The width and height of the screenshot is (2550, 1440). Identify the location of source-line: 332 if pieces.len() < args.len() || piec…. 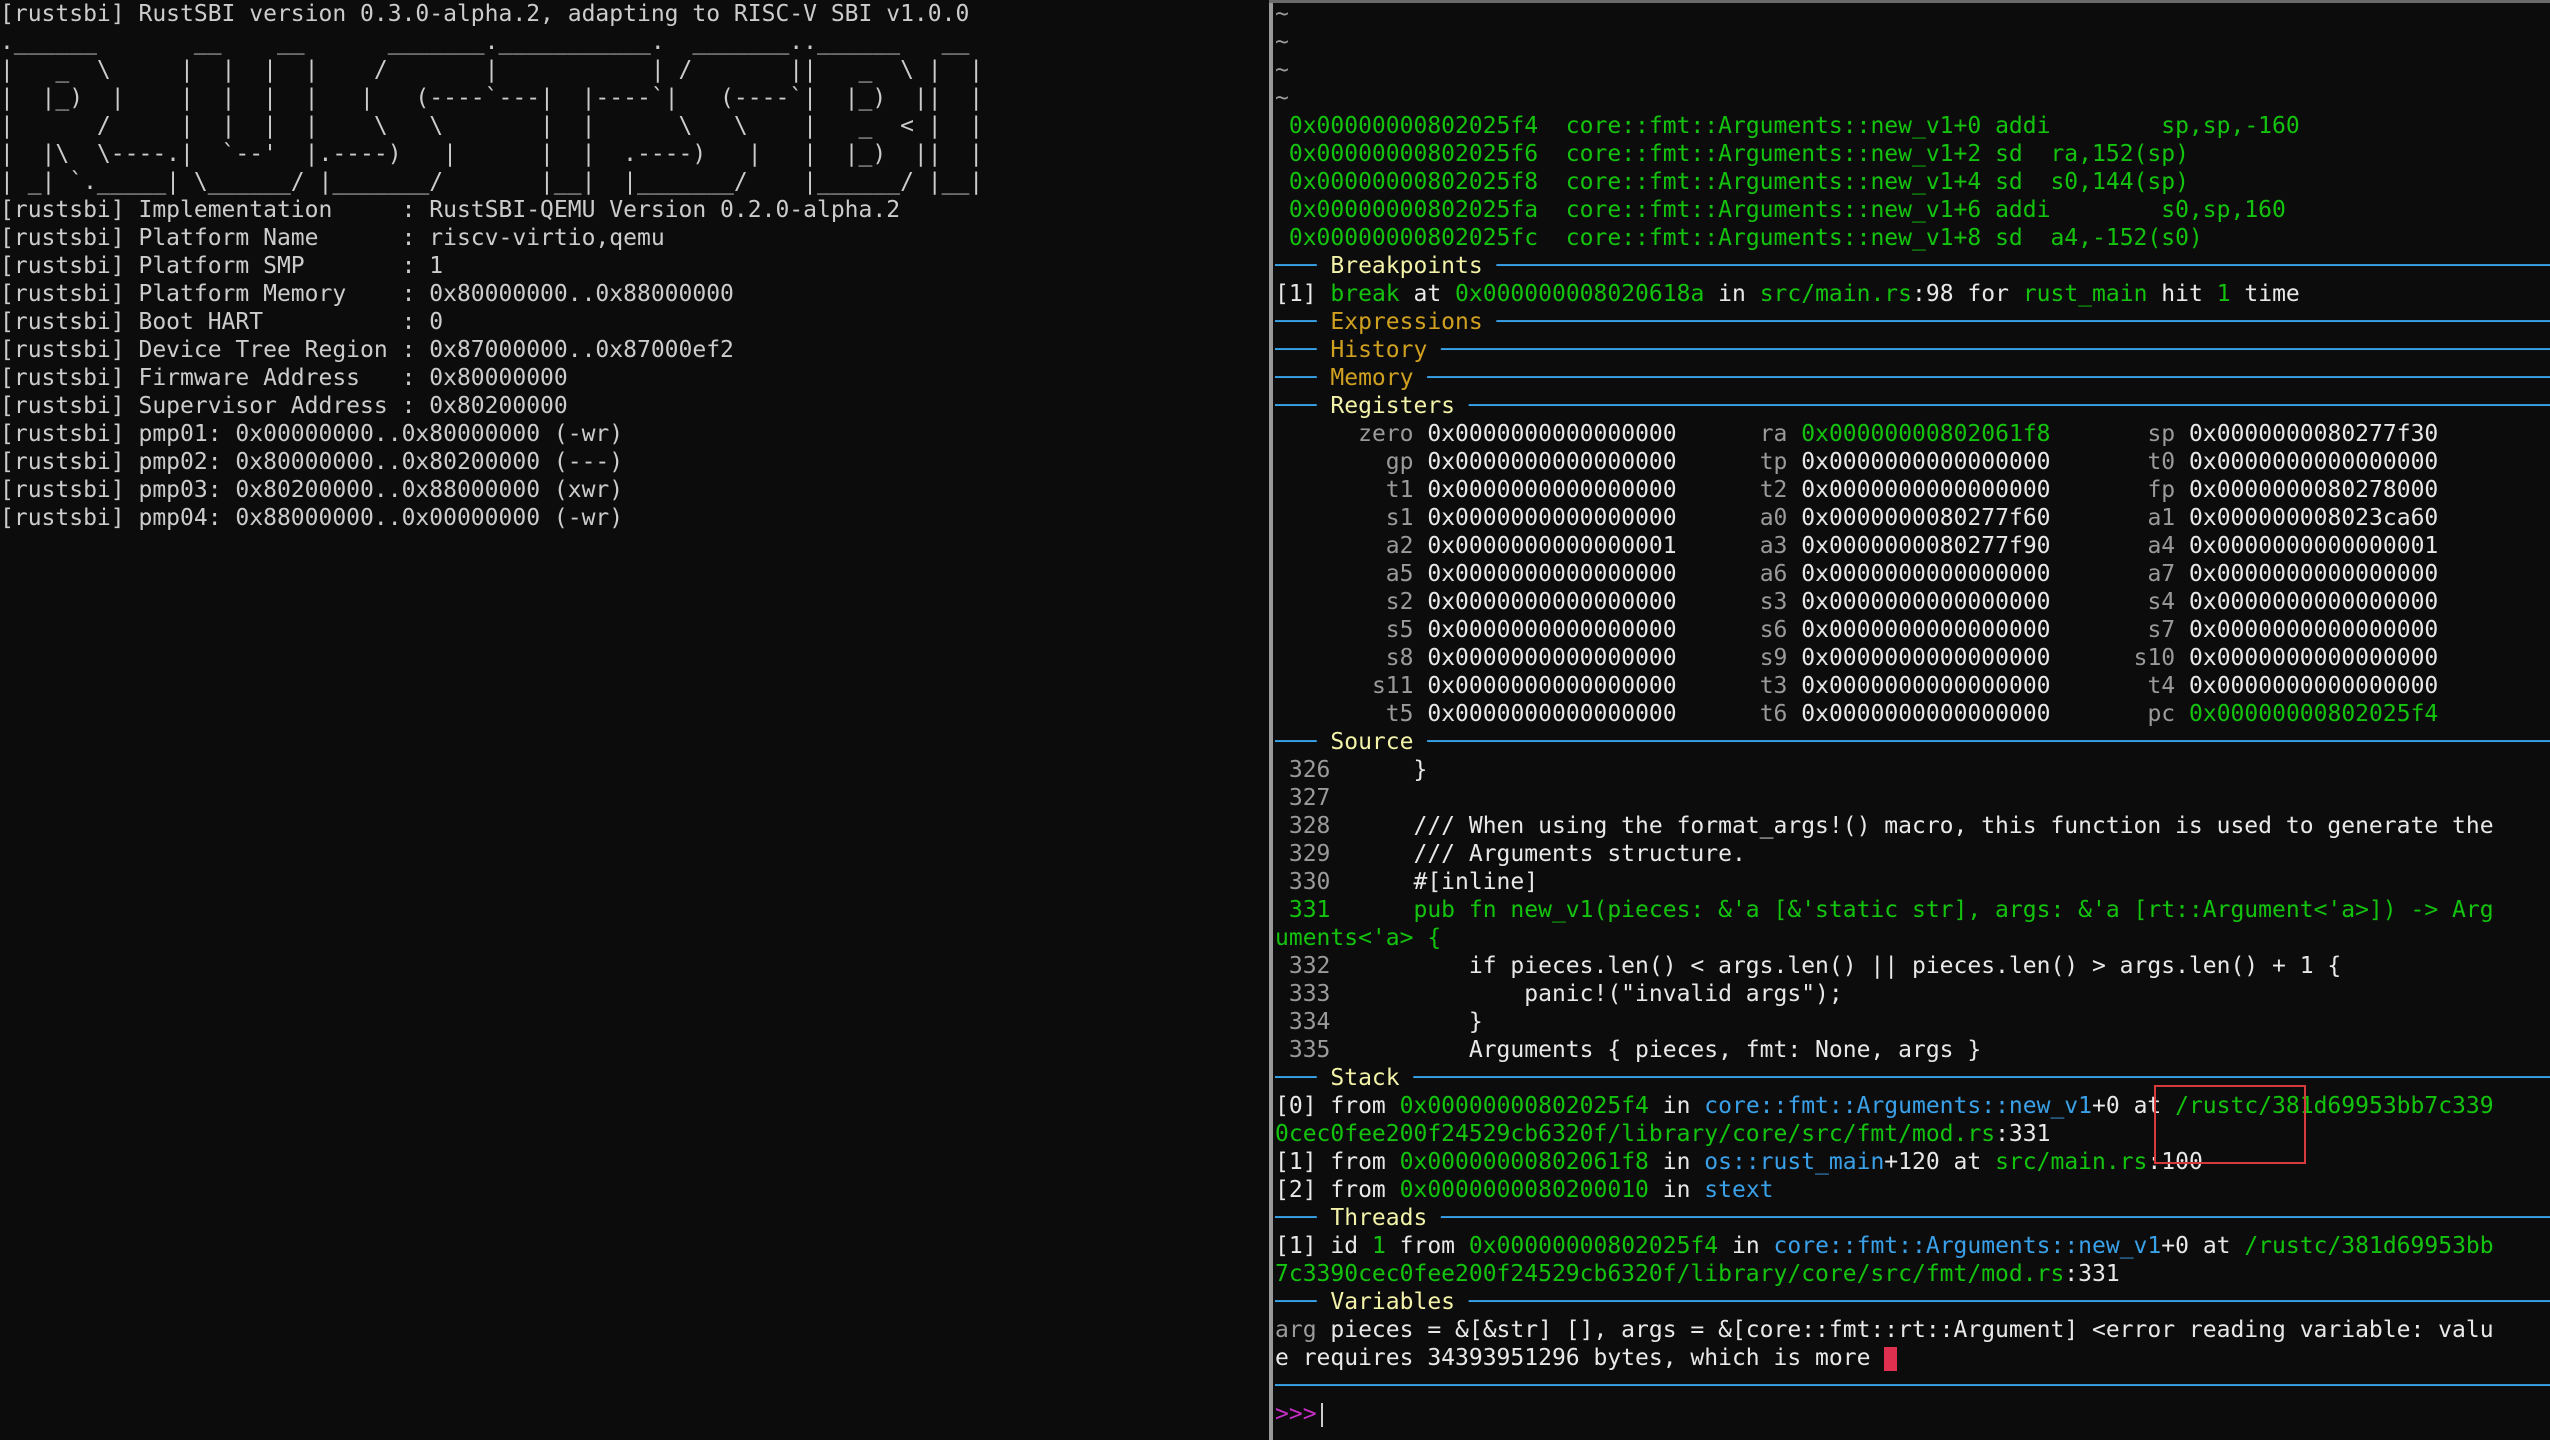
(1912, 966).